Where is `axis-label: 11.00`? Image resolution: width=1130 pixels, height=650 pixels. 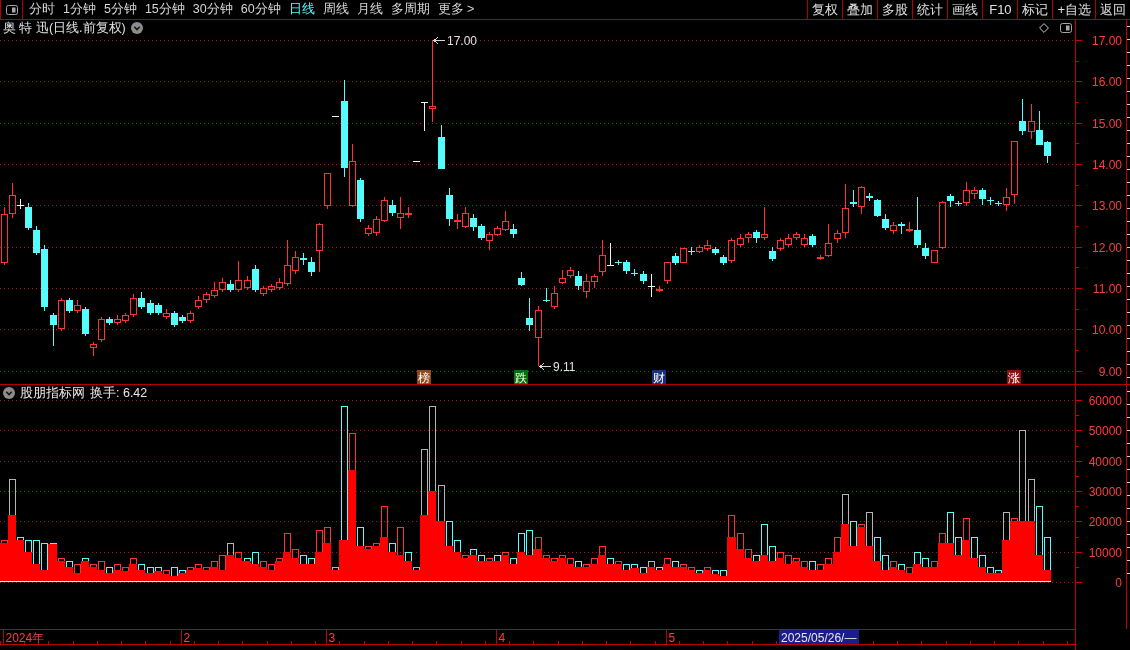 axis-label: 11.00 is located at coordinates (1107, 288).